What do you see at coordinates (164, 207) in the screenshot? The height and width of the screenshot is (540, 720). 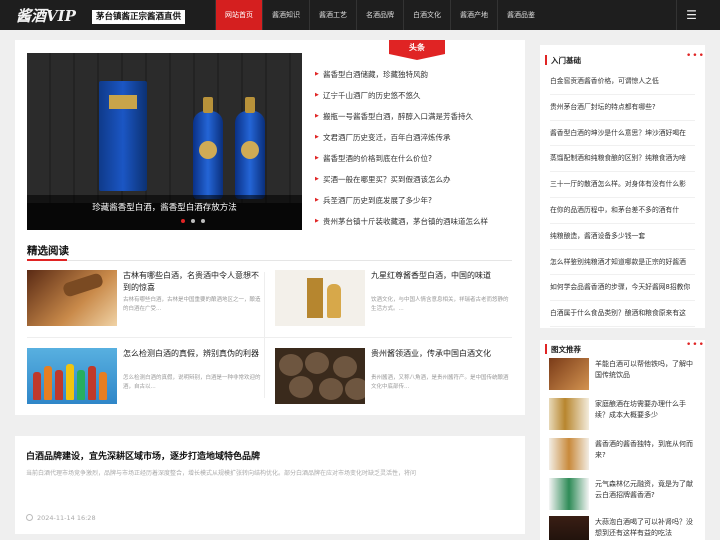 I see `slider-caption: 珍藏酱香型白酒，酱香型白酒存放方法` at bounding box center [164, 207].